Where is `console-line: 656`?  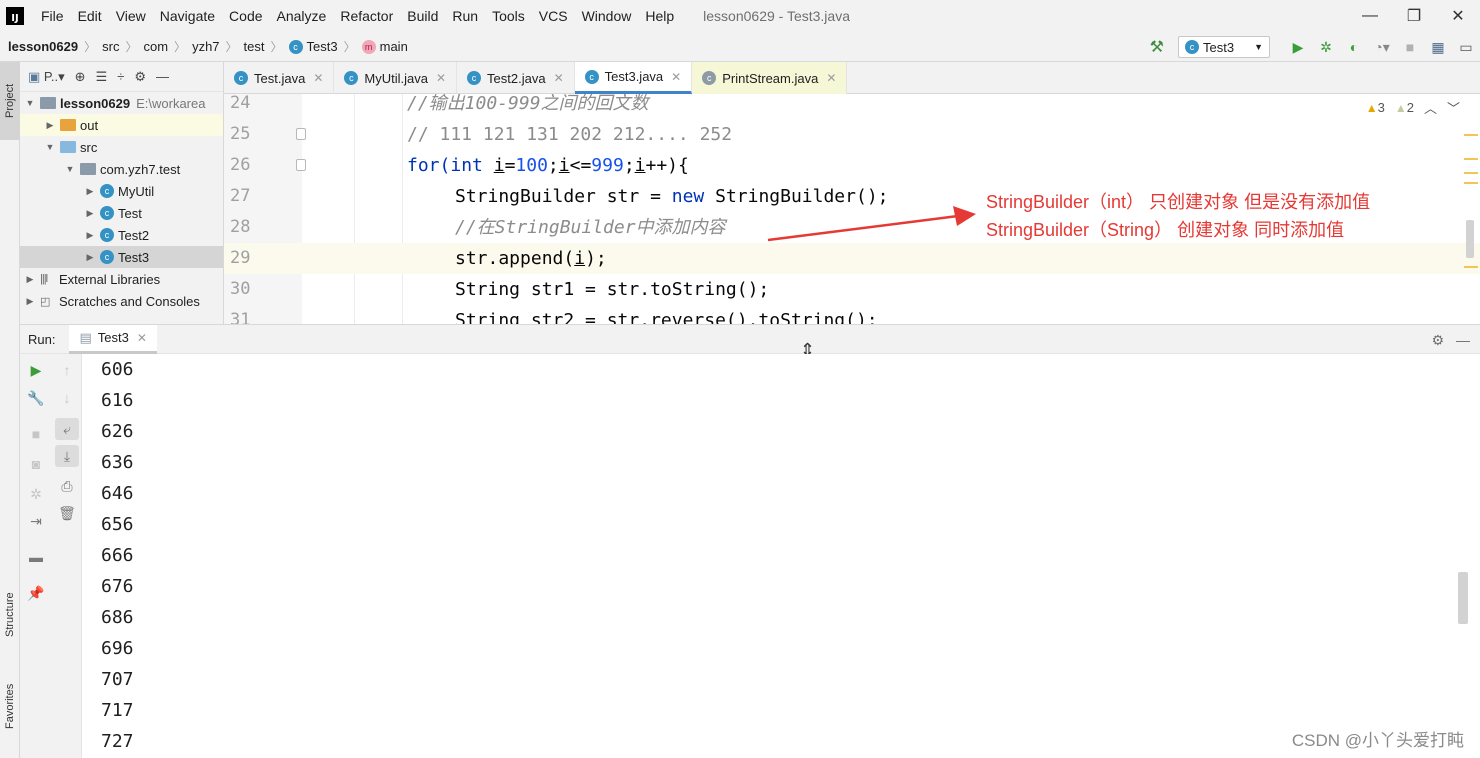
console-line: 656 is located at coordinates (117, 524).